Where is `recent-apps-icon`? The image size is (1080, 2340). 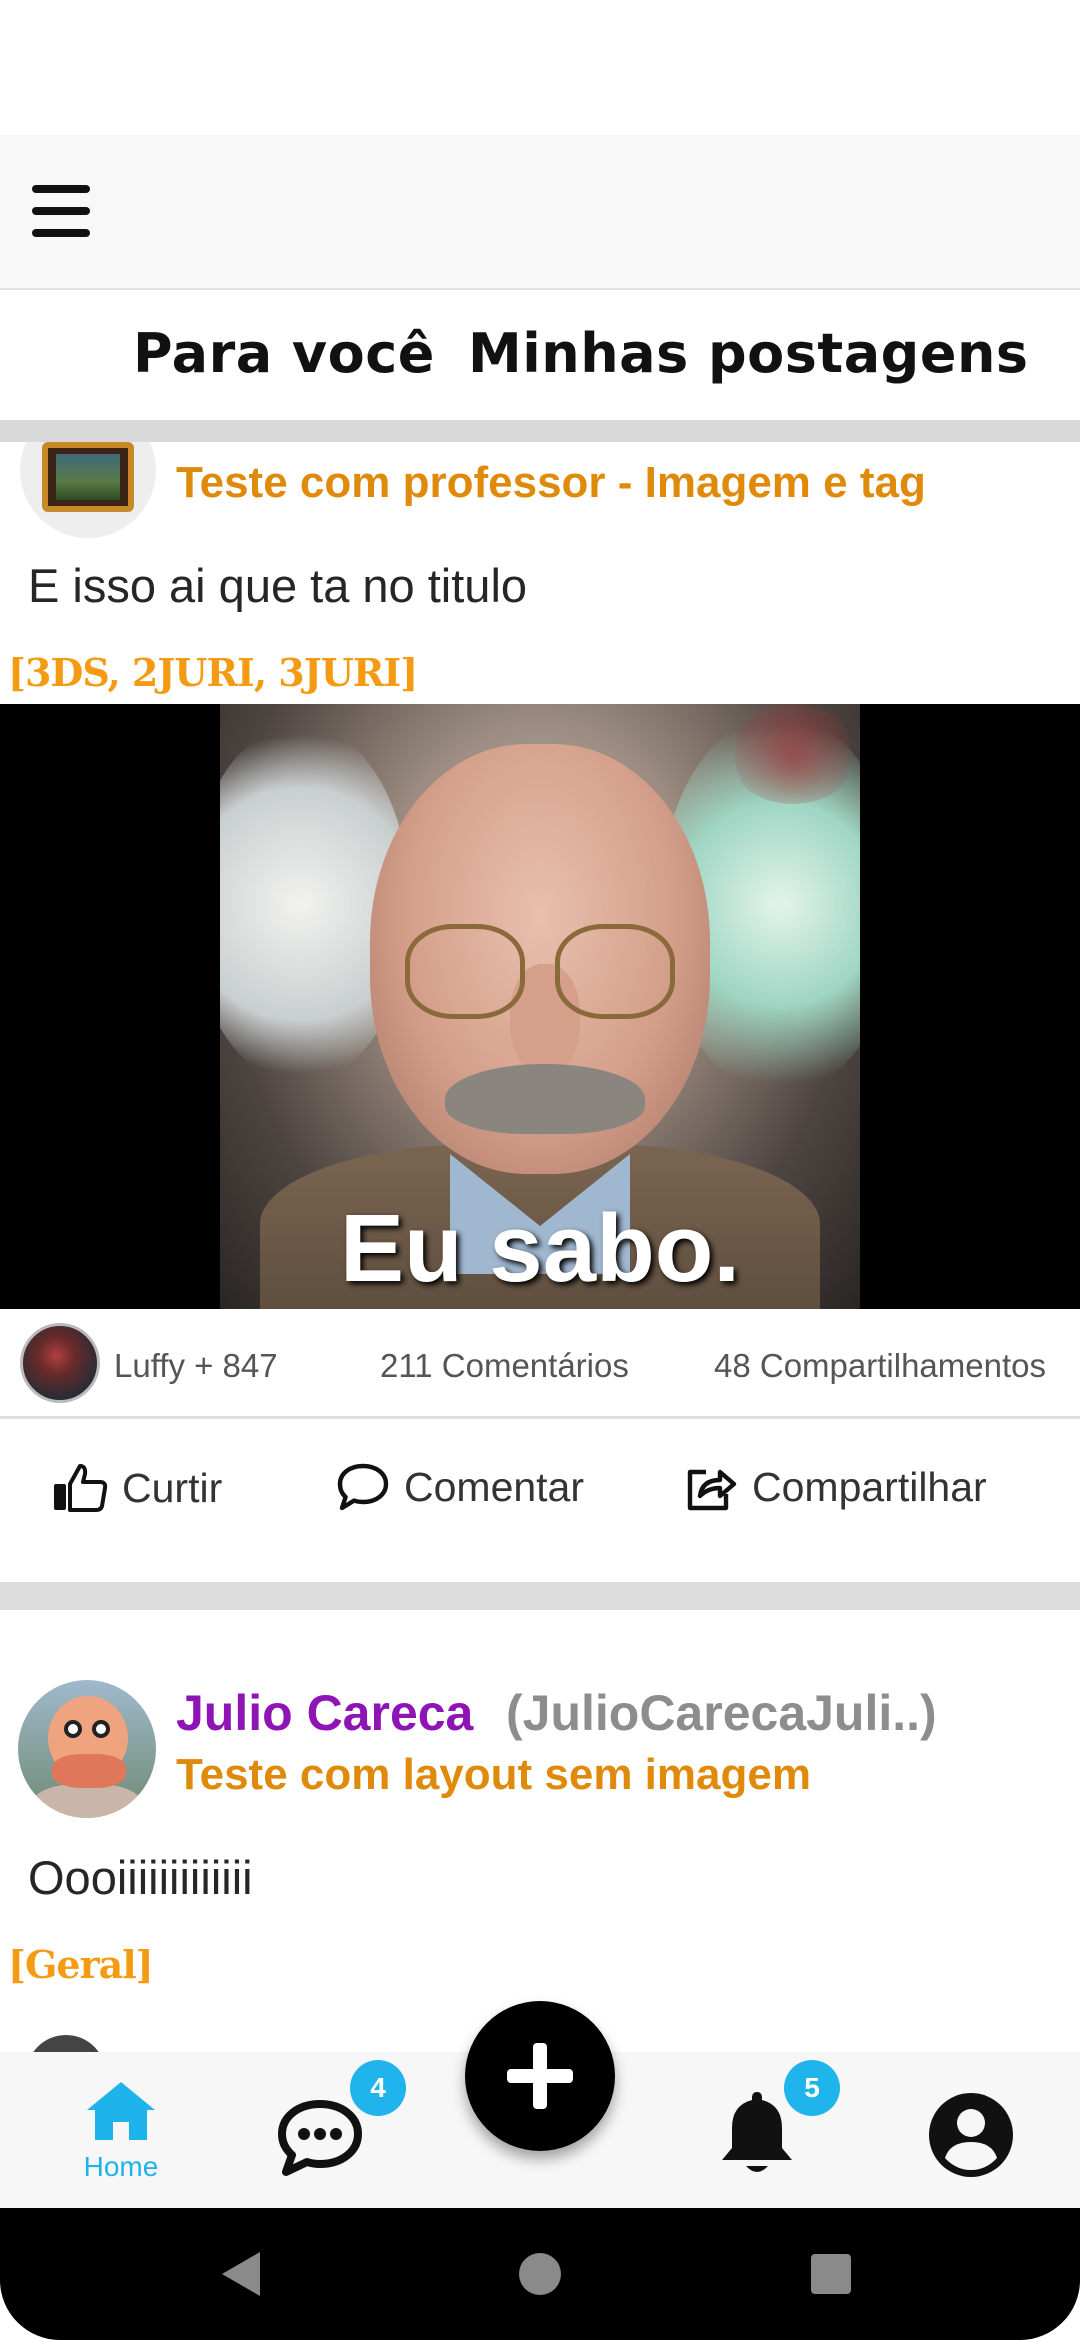 recent-apps-icon is located at coordinates (831, 2274).